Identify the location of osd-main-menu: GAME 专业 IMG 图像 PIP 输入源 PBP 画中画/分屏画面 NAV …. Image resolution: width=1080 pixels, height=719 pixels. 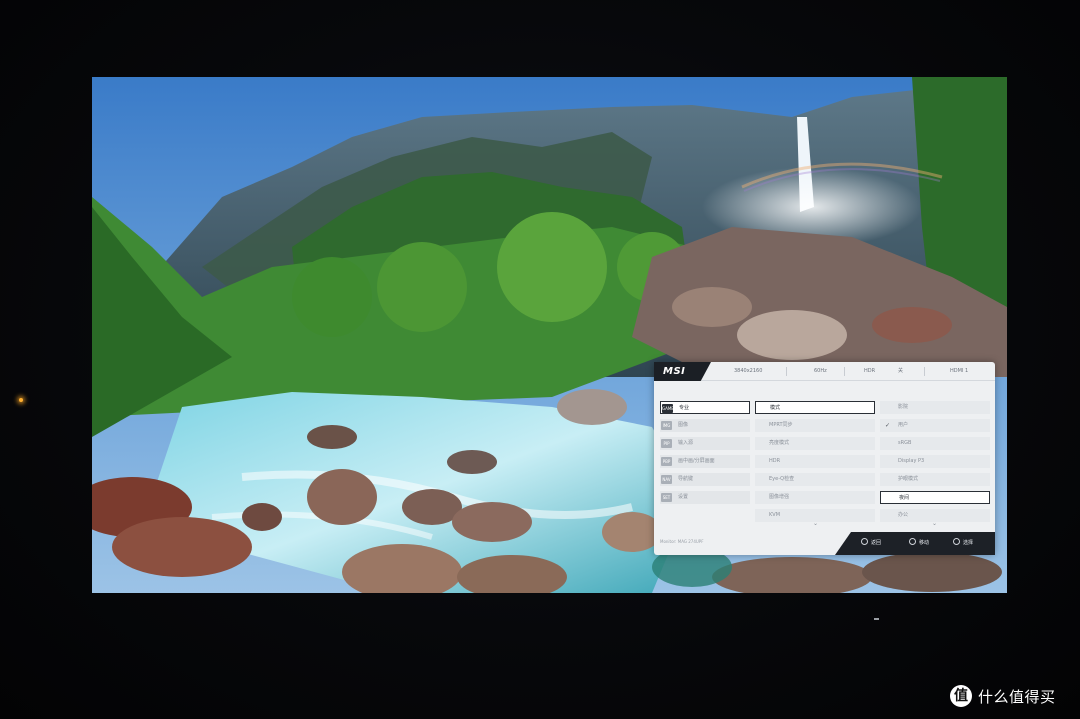
(705, 455).